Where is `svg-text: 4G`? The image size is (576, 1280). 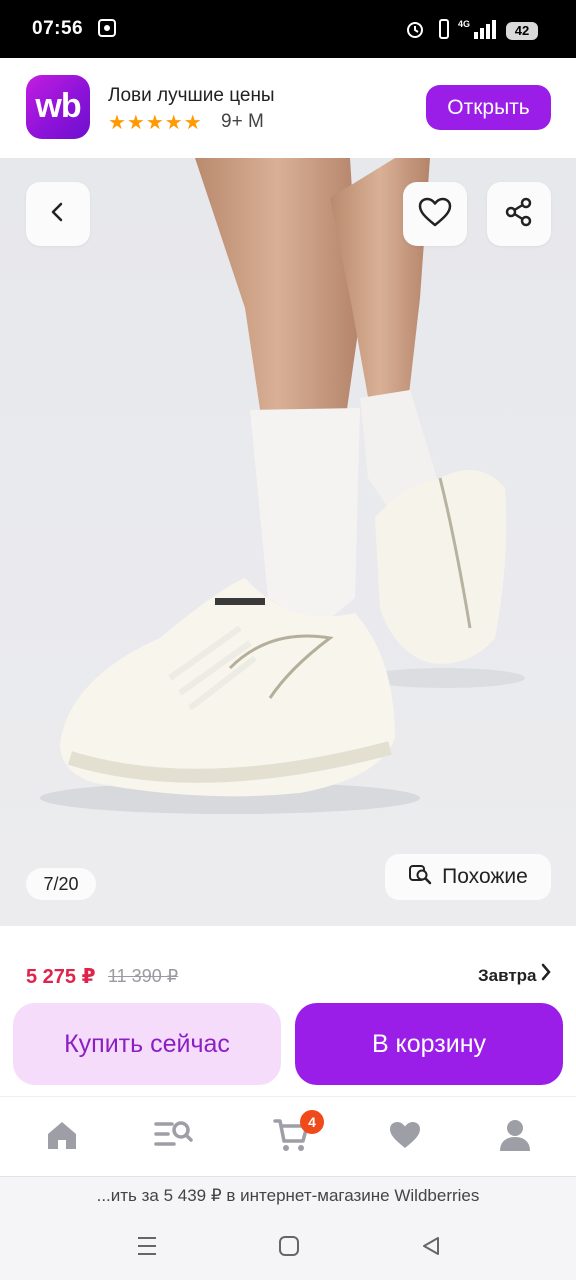
svg-text: 4G is located at coordinates (464, 24).